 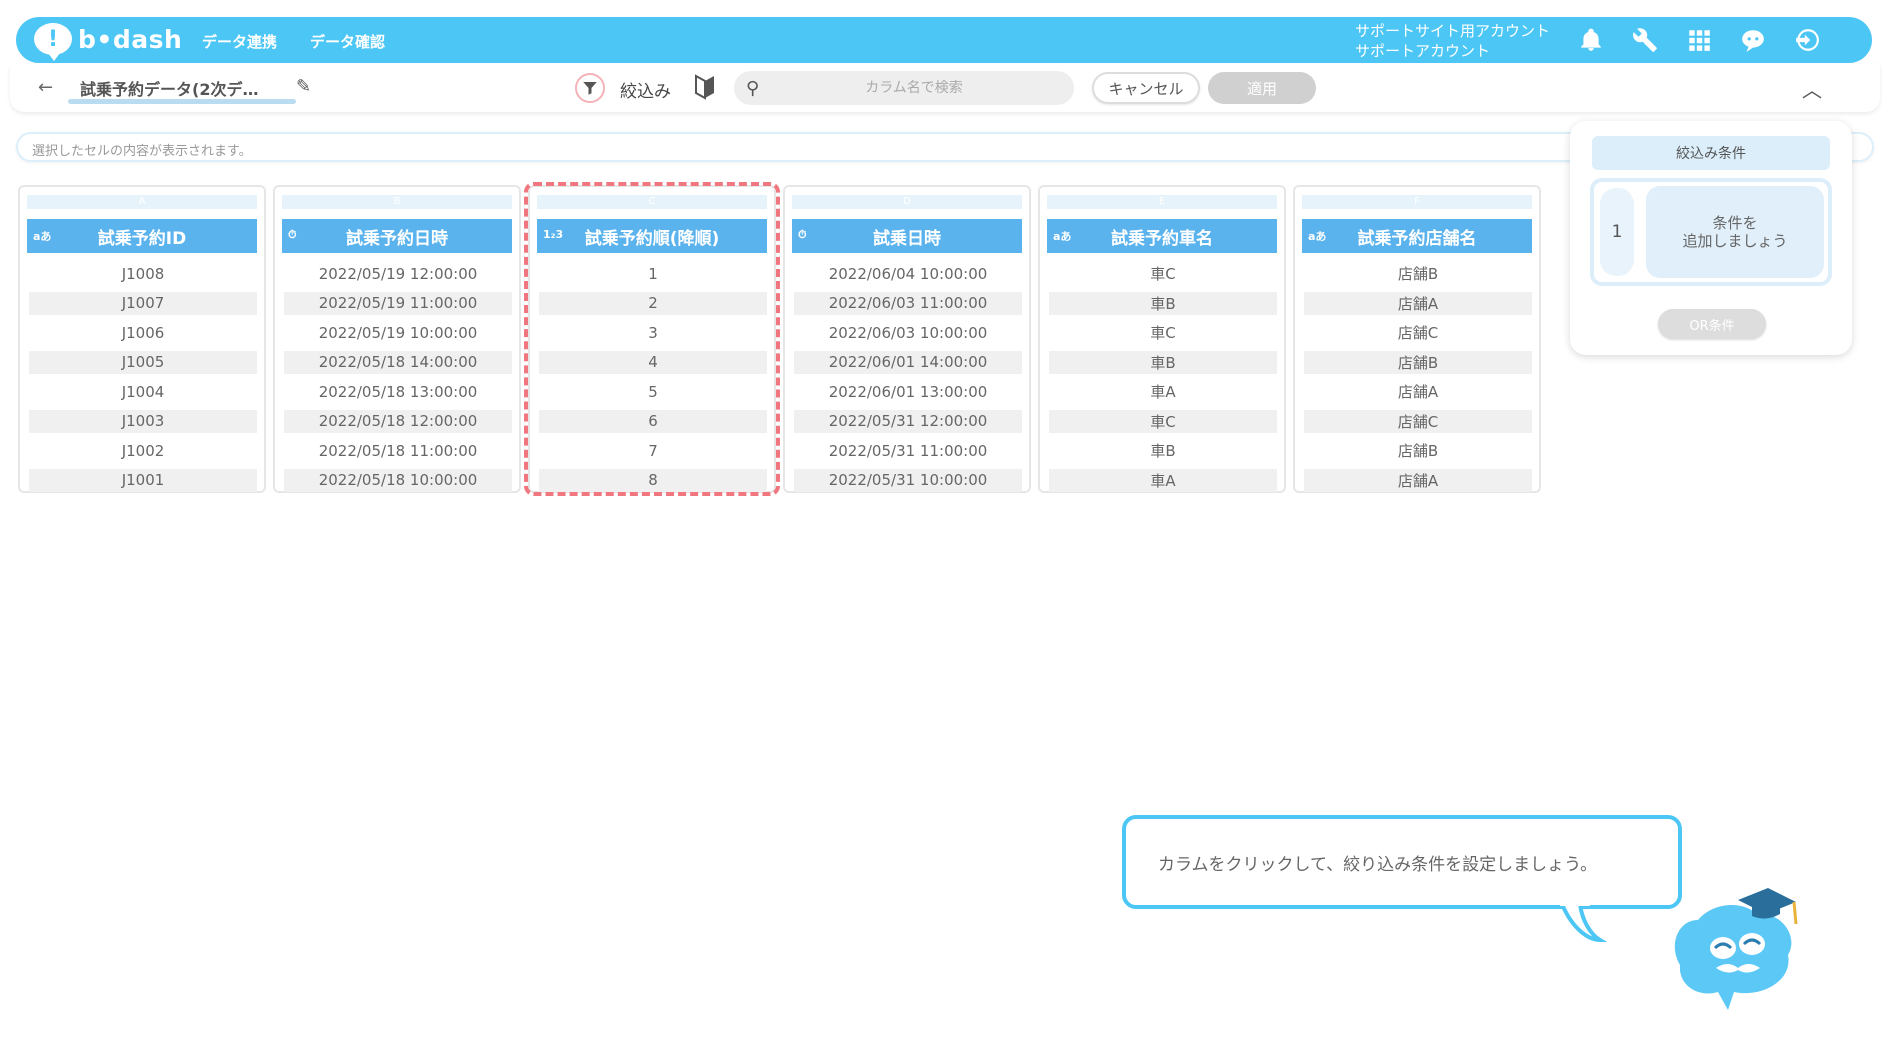 I want to click on table-cell: 2022/06/03 11:00:00, so click(x=908, y=303).